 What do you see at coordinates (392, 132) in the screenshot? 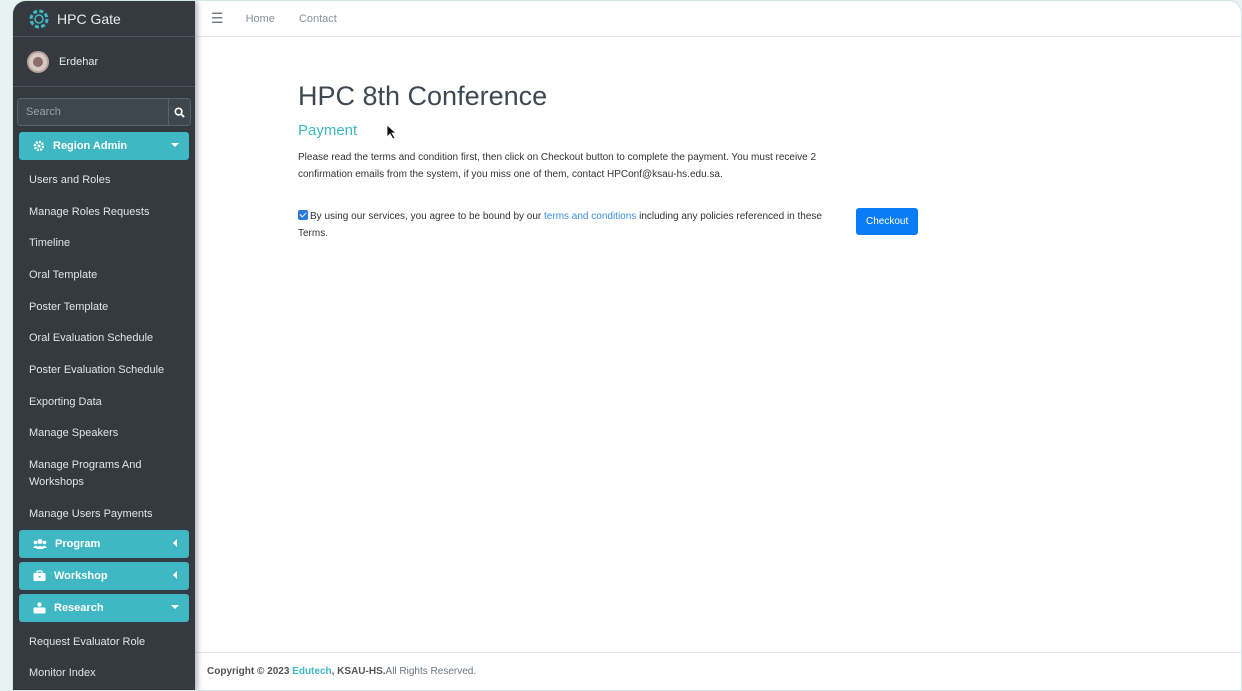
I see `mouse-cursor-icon` at bounding box center [392, 132].